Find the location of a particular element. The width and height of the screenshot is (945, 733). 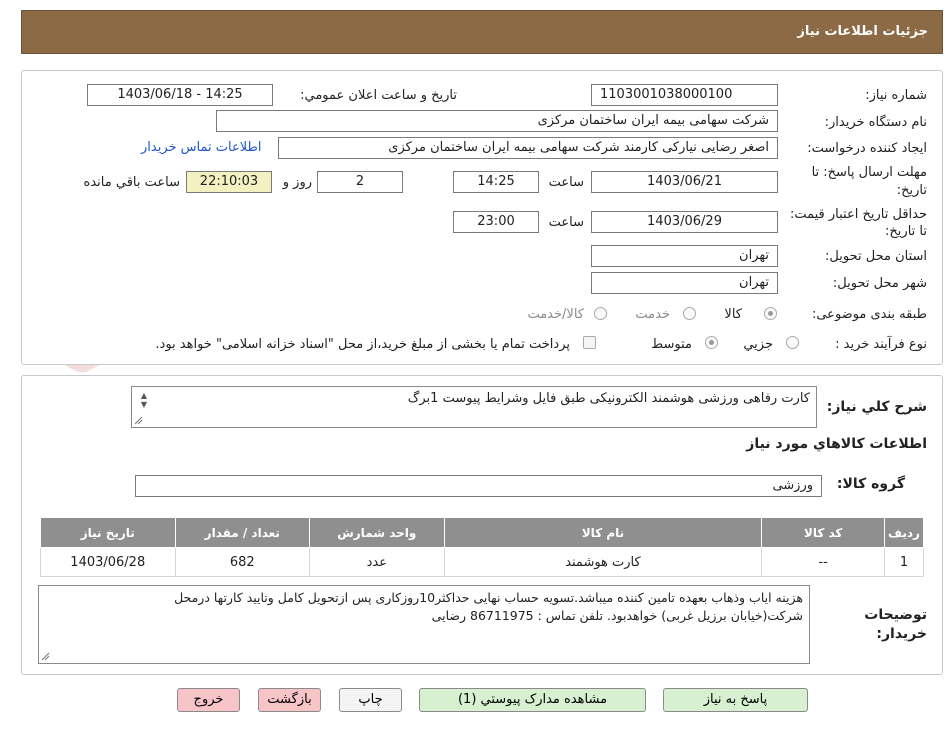

reply-deadline-label: مهلت ارسال پاسخ: تا تاریخ: is located at coordinates (869, 181).